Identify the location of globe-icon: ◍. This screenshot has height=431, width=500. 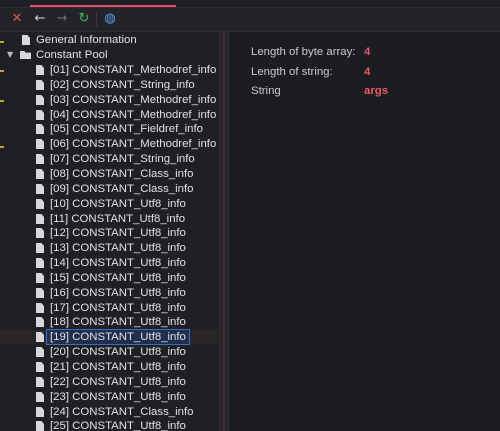
(110, 19).